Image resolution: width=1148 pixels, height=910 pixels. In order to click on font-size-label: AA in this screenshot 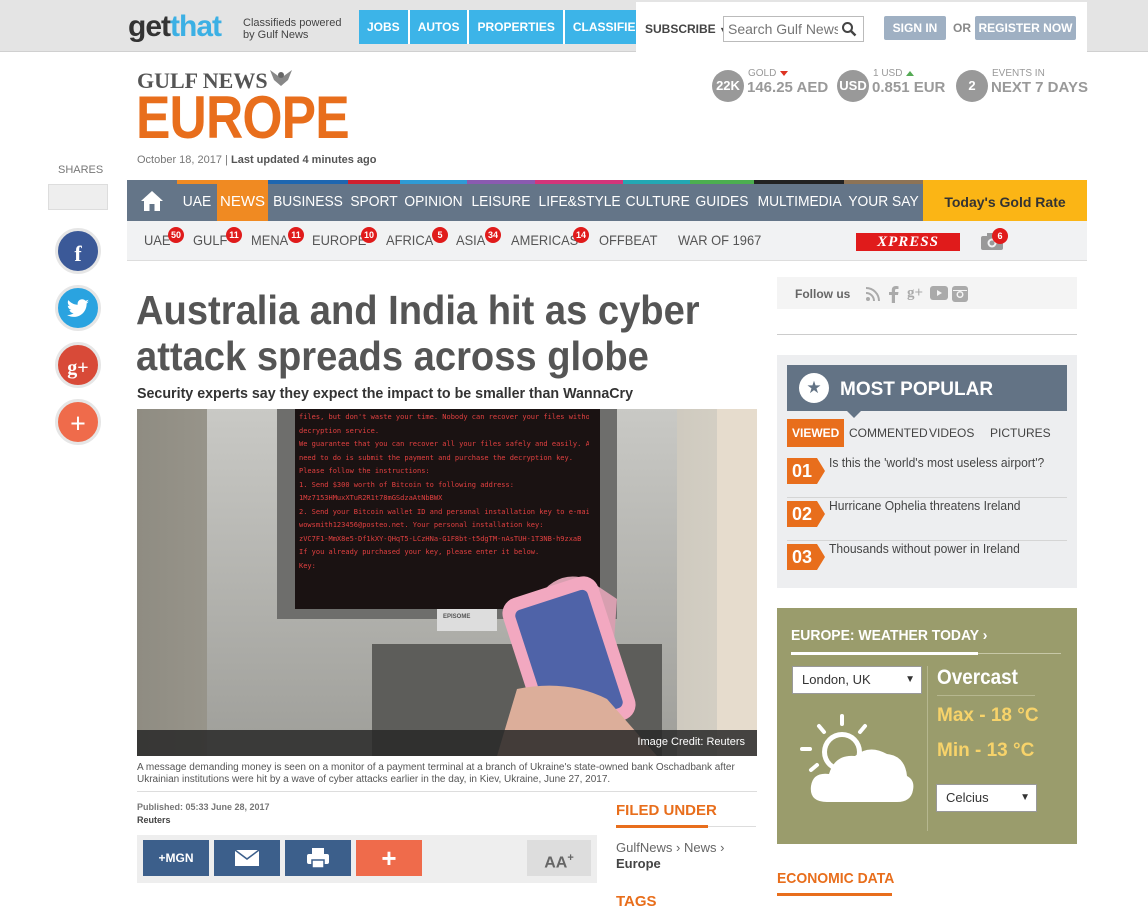, I will do `click(556, 863)`.